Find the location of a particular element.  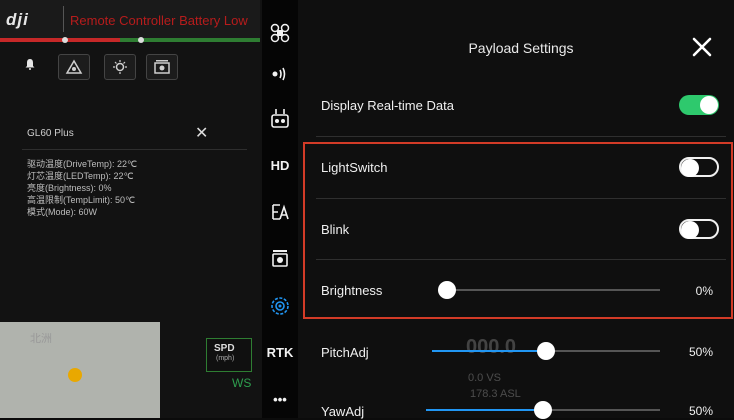

brightness-label: Brightness is located at coordinates (352, 290).